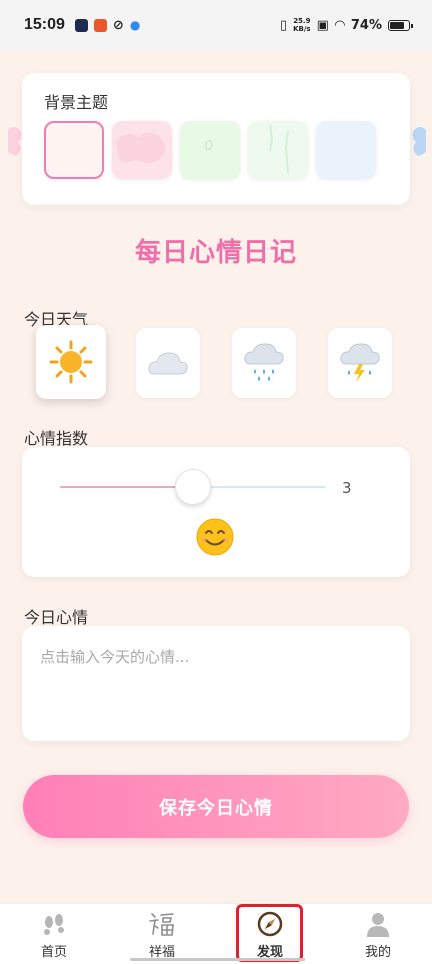  Describe the element at coordinates (400, 25) in the screenshot. I see `battery-icon` at that location.